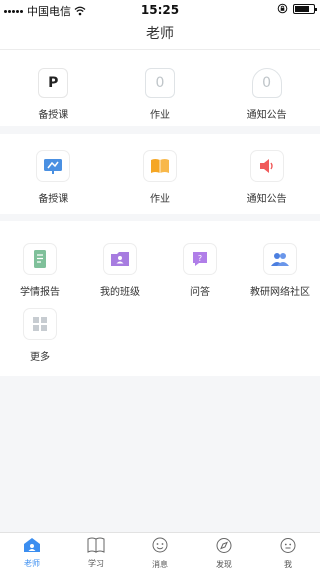 The image size is (320, 570). I want to click on service-item-label: 学情报告, so click(40, 292).